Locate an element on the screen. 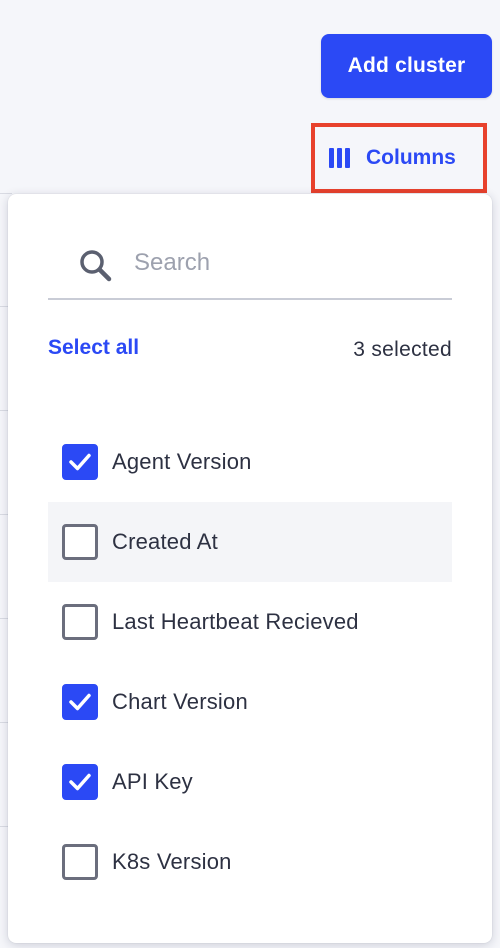 The width and height of the screenshot is (500, 948). column-option-last-heartbeat: Last Heartbeat Recieved is located at coordinates (250, 622).